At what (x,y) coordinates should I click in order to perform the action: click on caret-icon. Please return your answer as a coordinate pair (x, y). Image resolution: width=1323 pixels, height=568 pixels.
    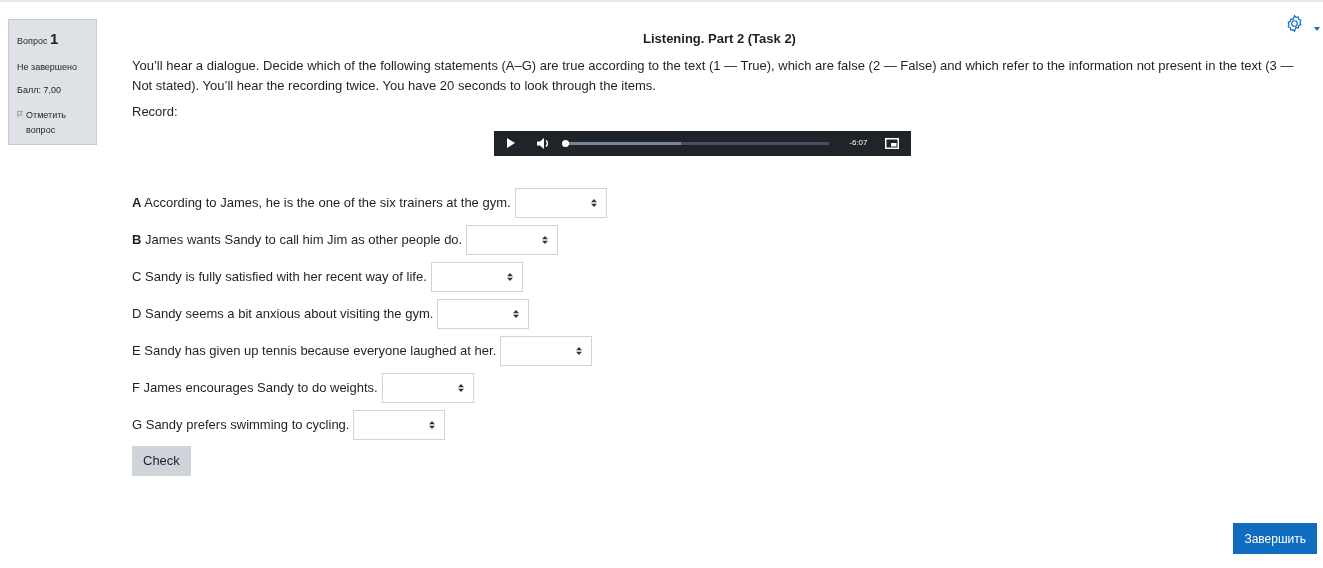
    Looking at the image, I should click on (1317, 29).